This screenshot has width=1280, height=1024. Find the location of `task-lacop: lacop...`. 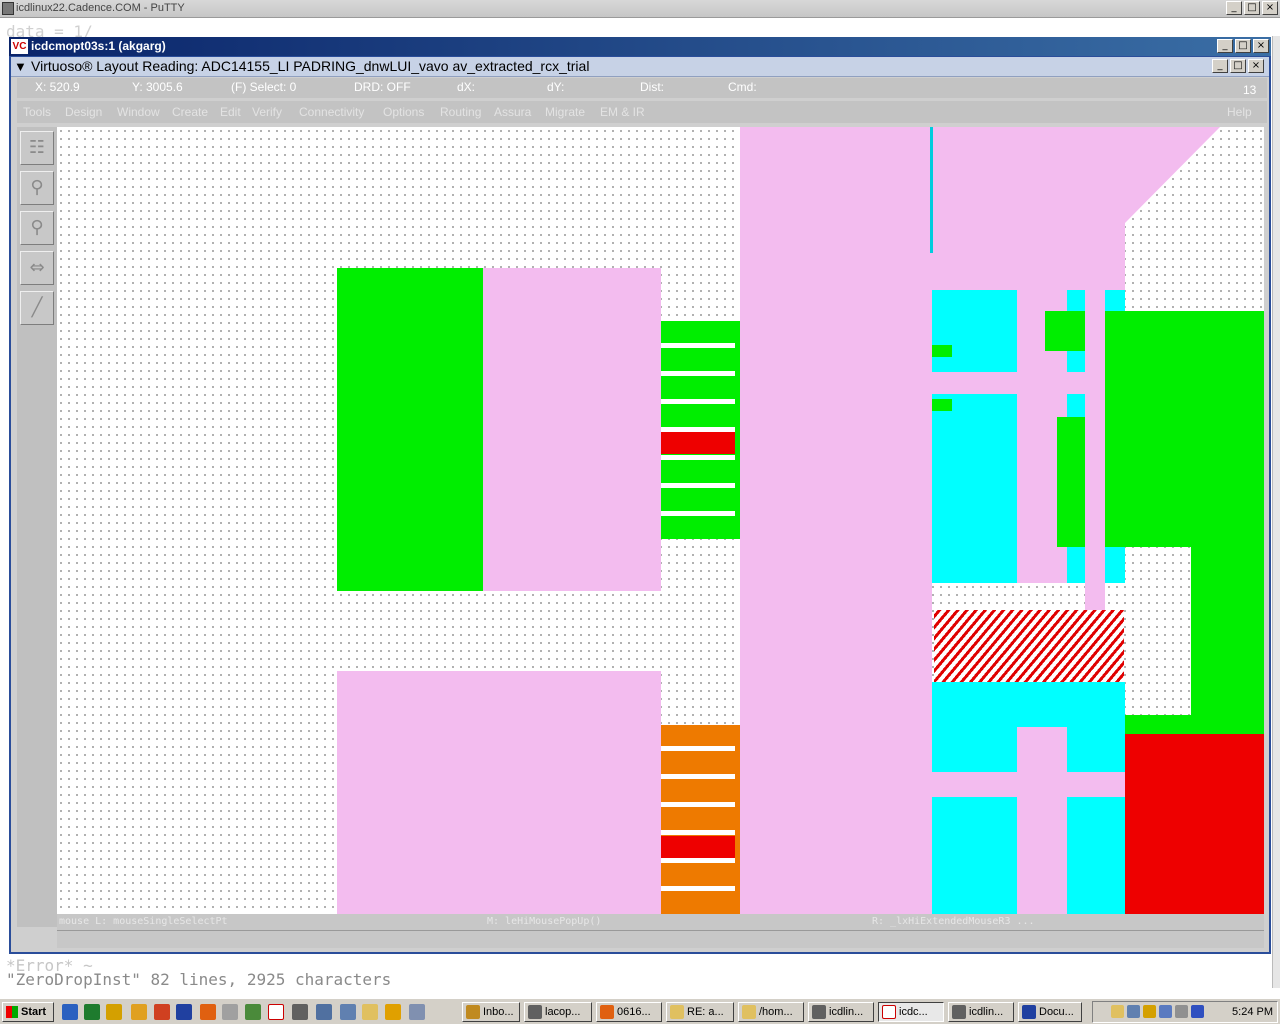

task-lacop: lacop... is located at coordinates (558, 1012).